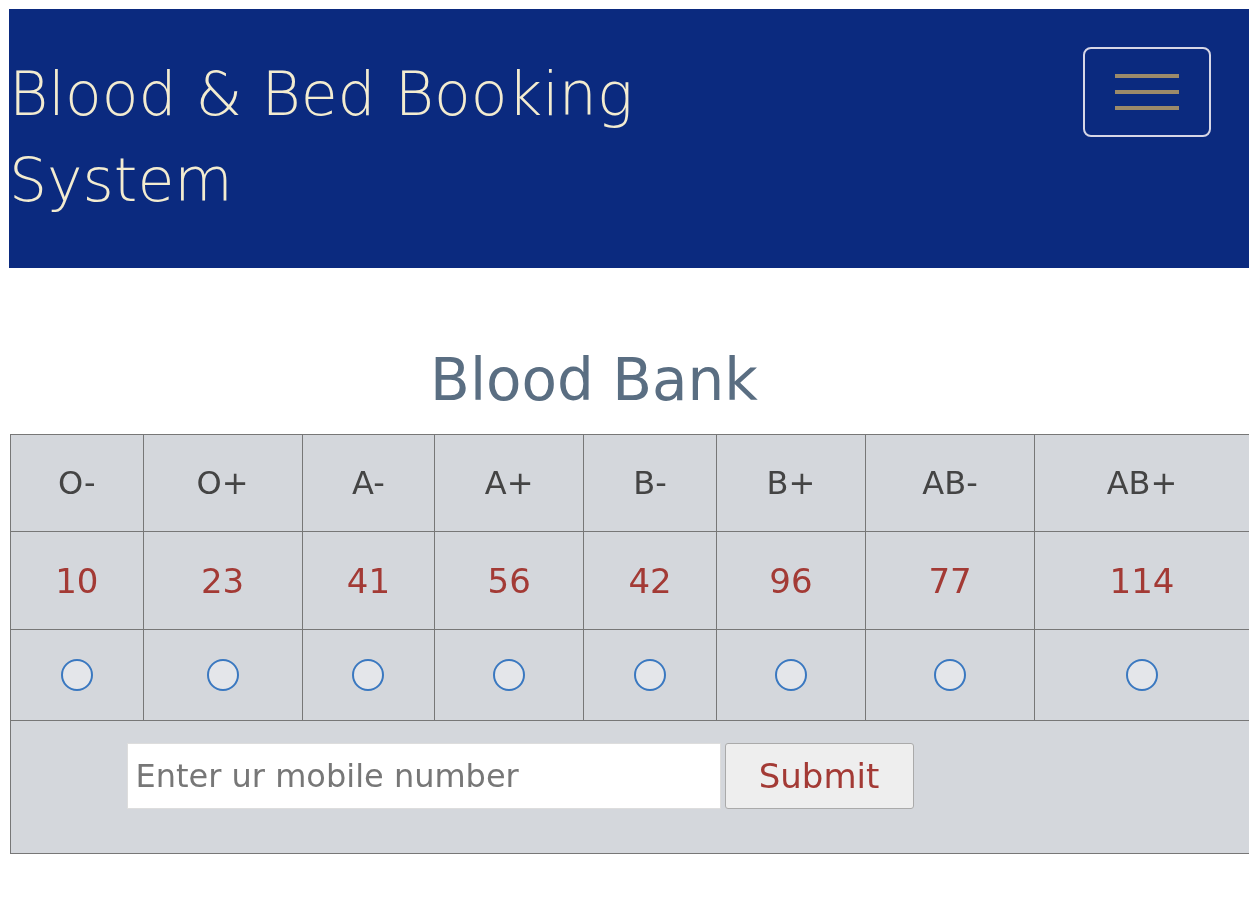 This screenshot has height=910, width=1249. Describe the element at coordinates (650, 580) in the screenshot. I see `table-cell: 42` at that location.